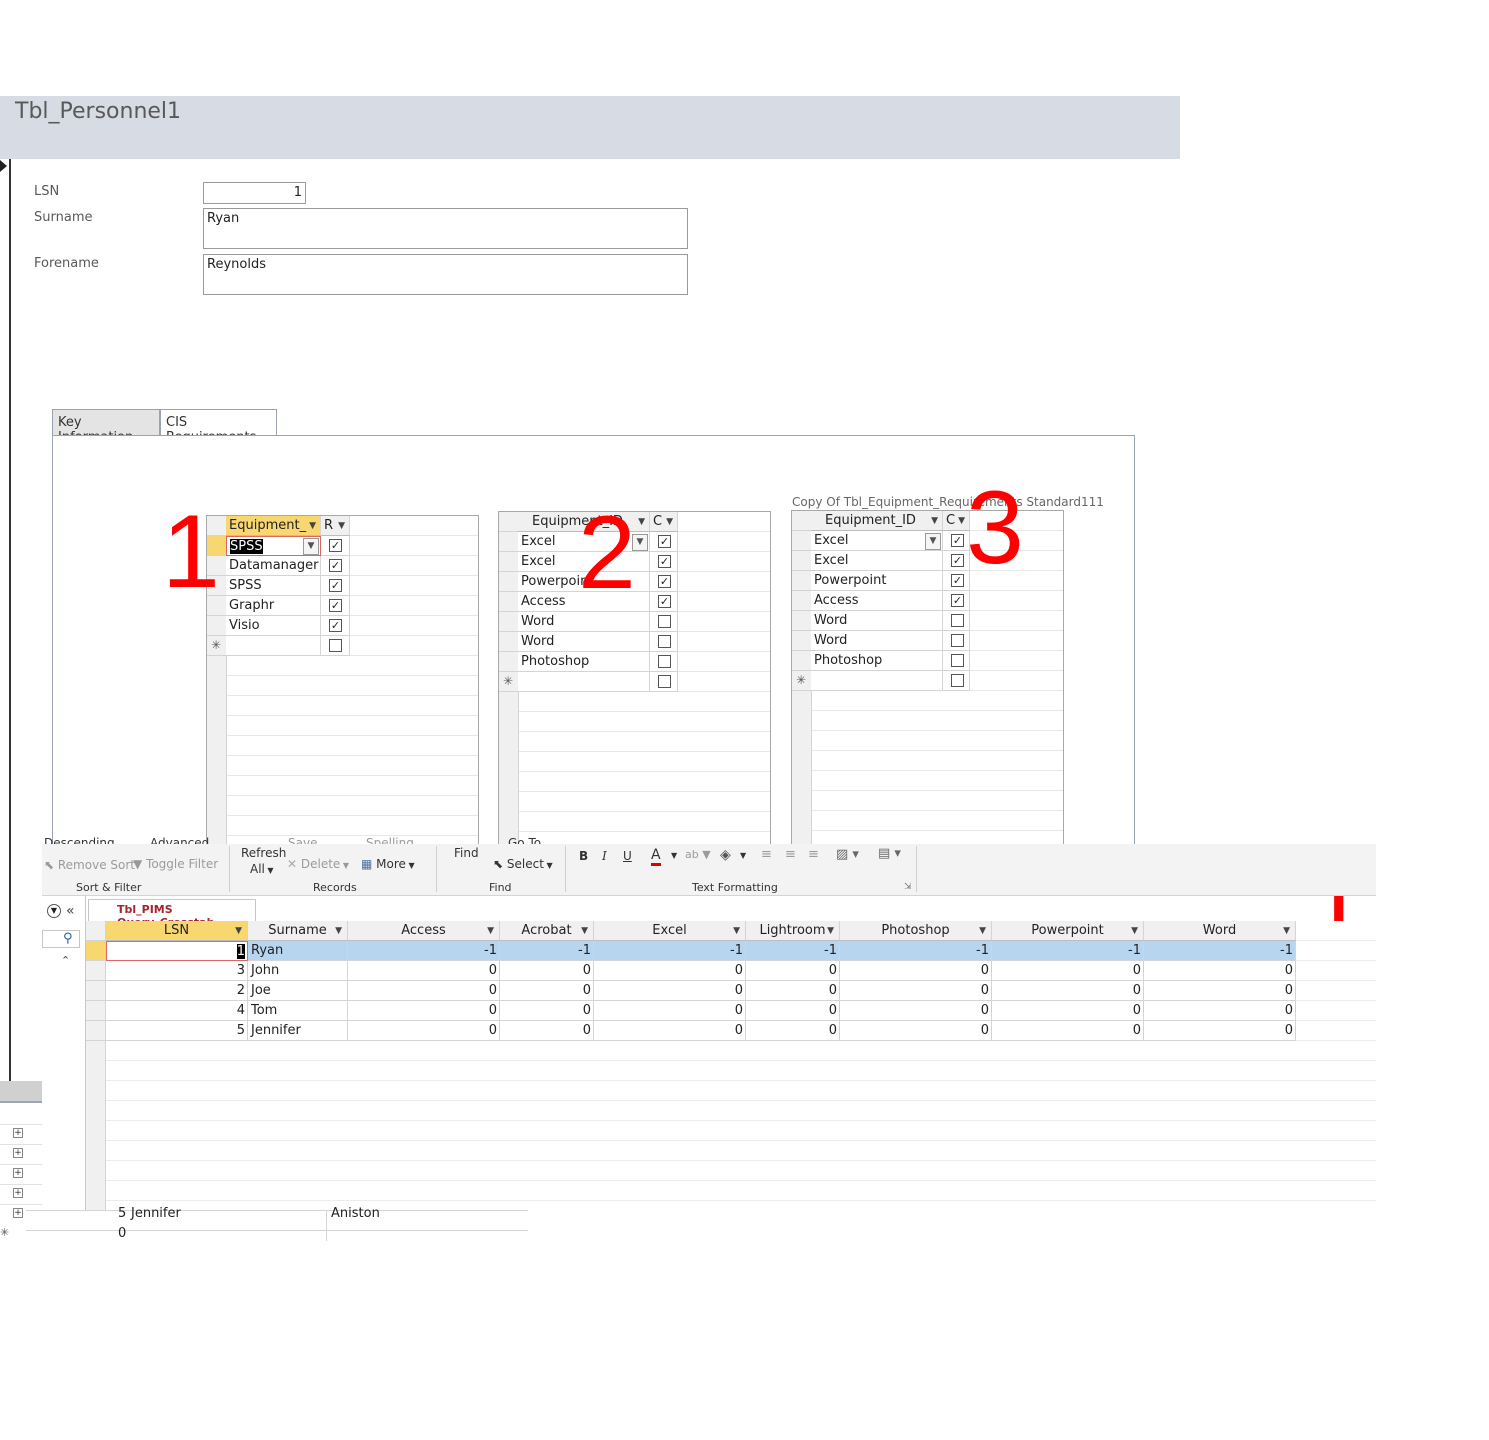  I want to click on column-header-access: Access ▼, so click(424, 931).